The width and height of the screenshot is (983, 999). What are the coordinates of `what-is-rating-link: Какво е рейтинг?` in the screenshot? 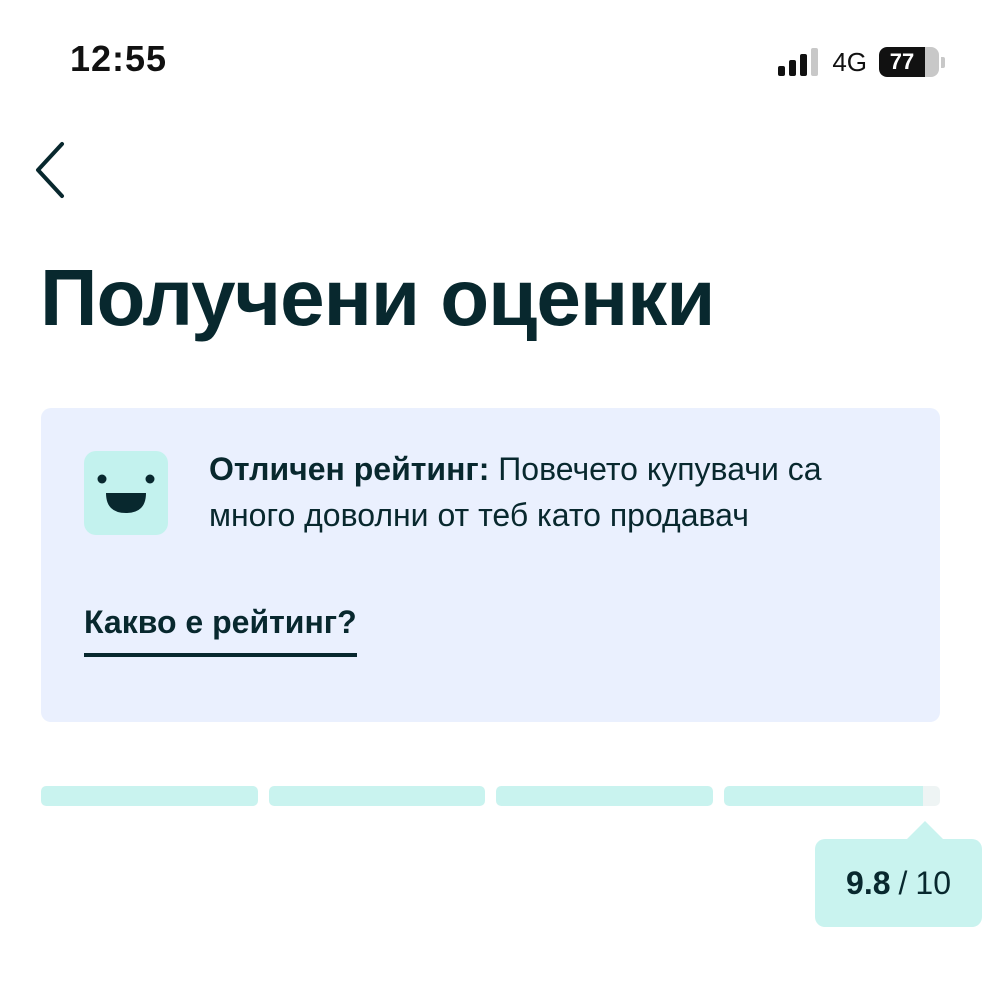 It's located at (220, 630).